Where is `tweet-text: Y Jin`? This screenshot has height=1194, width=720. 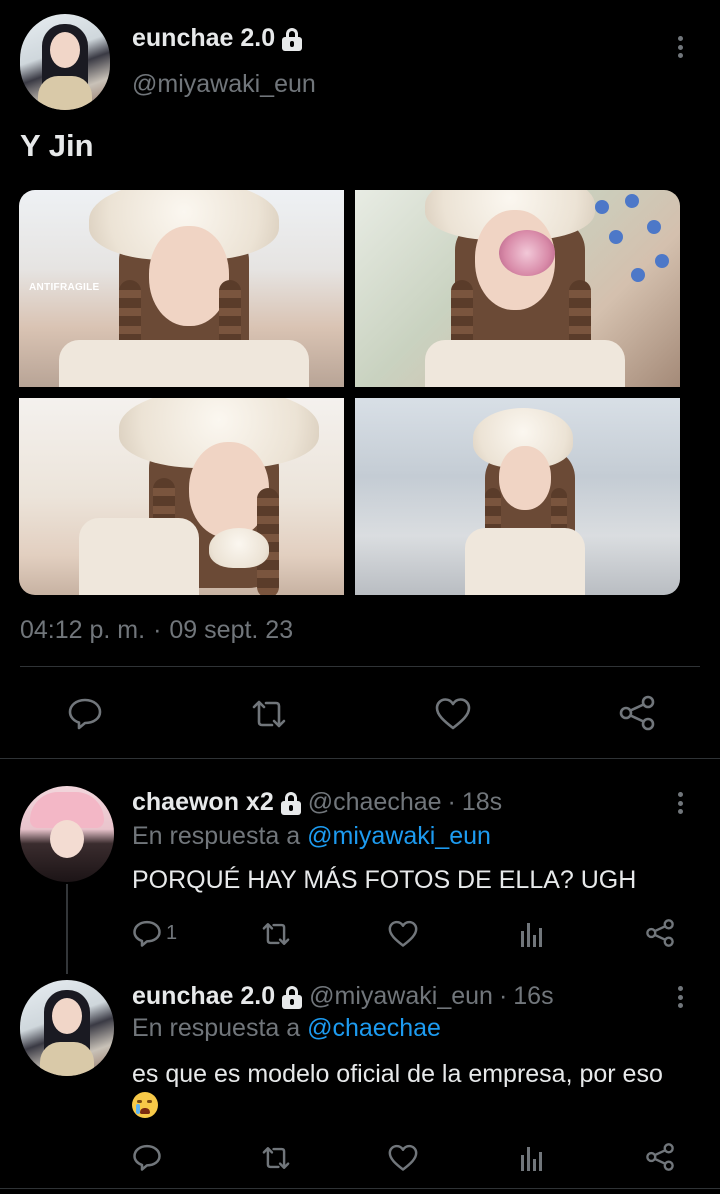
tweet-text: Y Jin is located at coordinates (57, 145).